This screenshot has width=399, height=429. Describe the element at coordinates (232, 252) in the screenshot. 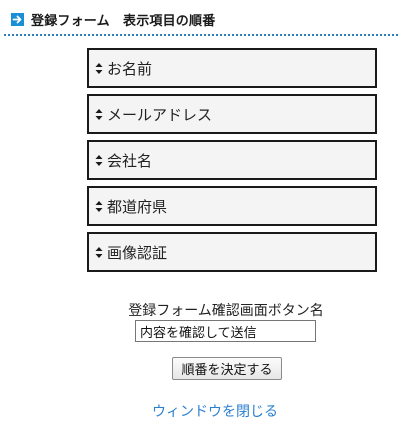

I see `sortable-item-captcha: 画像認証` at that location.